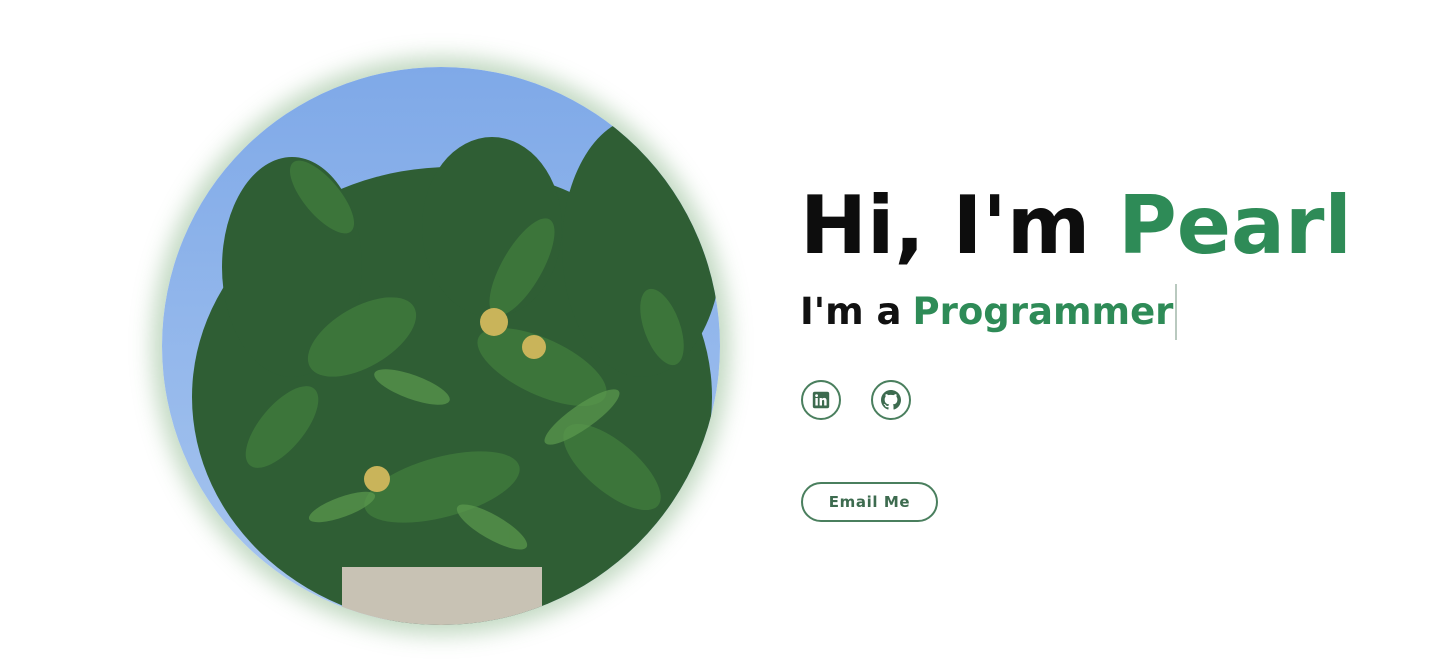  I want to click on github-icon, so click(891, 400).